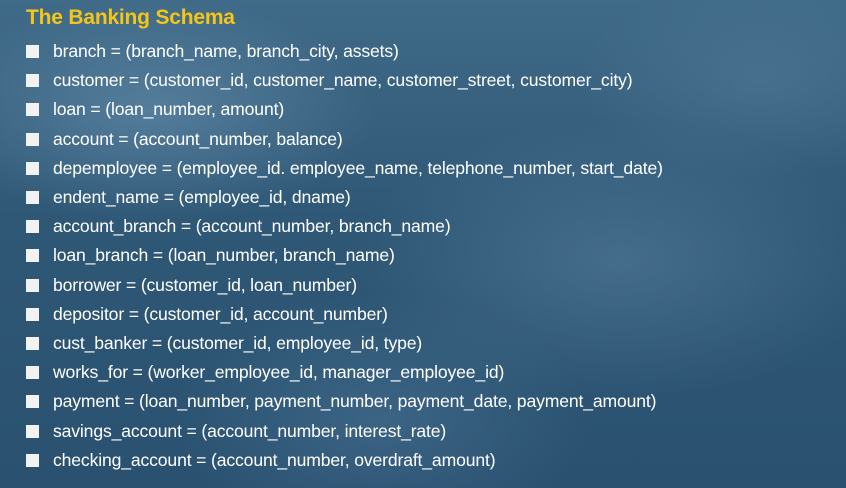 This screenshot has height=488, width=846. I want to click on list-item: borrower = (customer_id, loan_number), so click(344, 285).